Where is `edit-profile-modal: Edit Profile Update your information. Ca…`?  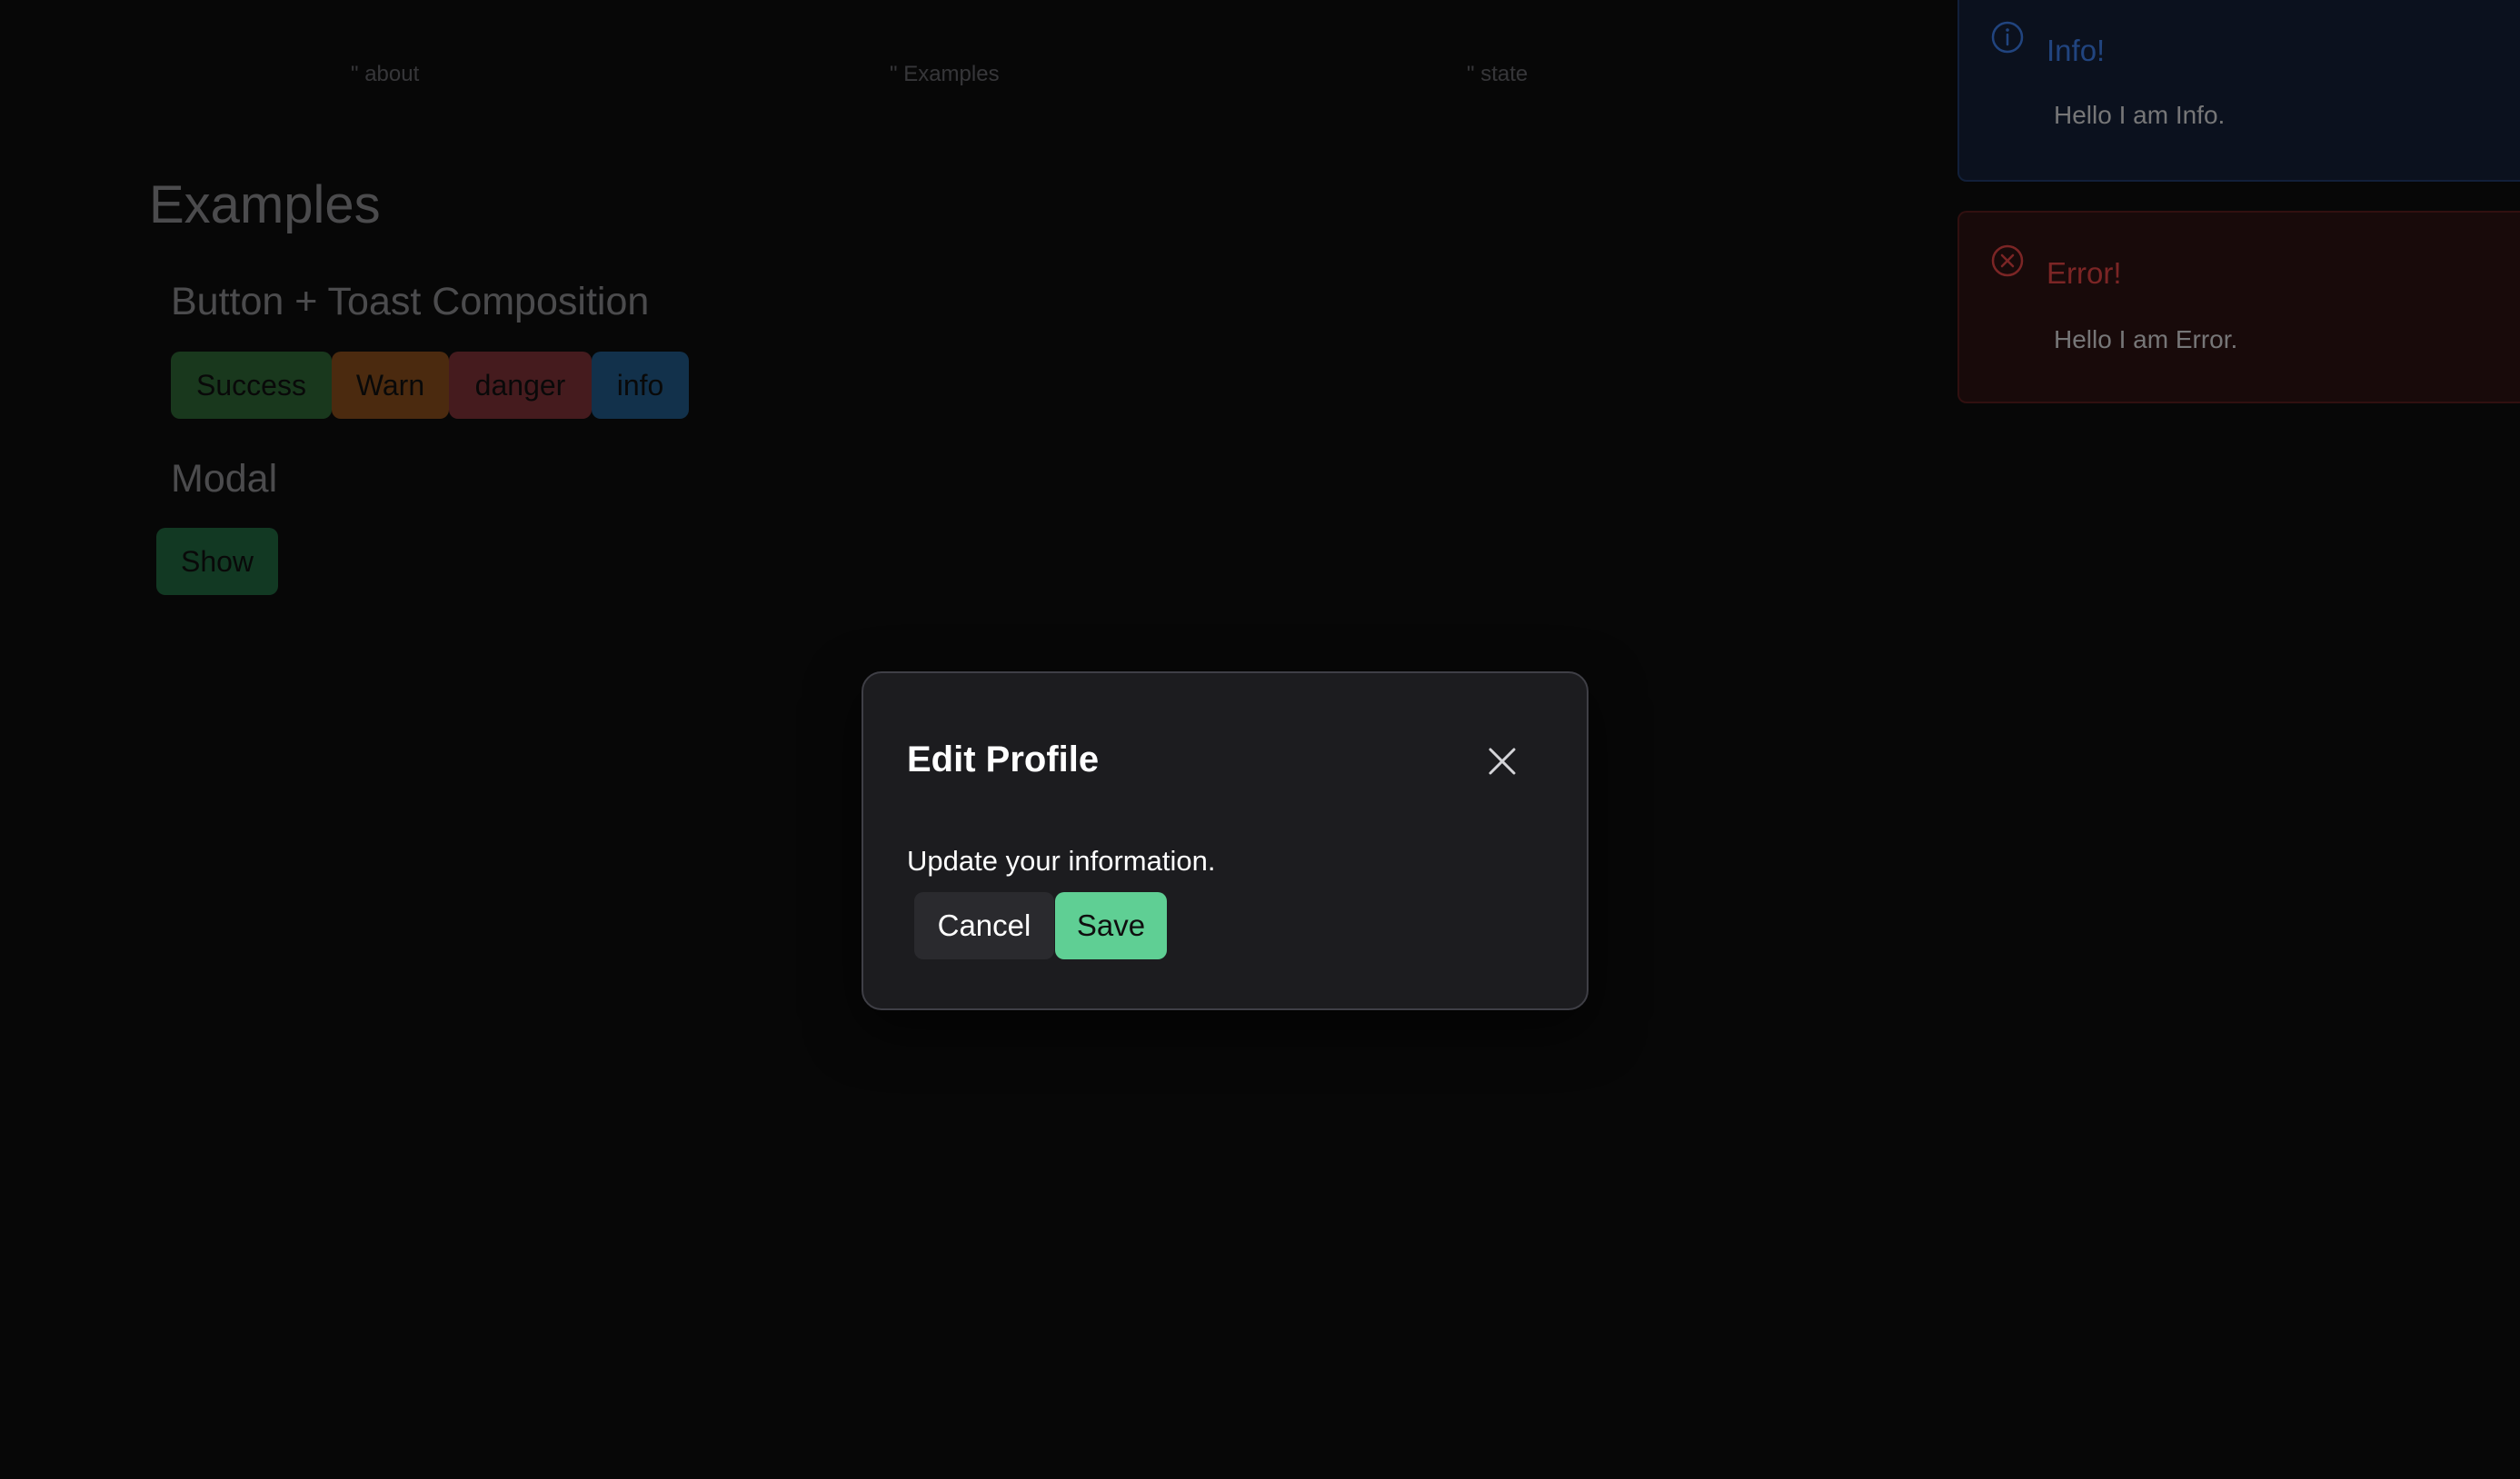
edit-profile-modal: Edit Profile Update your information. Ca… is located at coordinates (1225, 840).